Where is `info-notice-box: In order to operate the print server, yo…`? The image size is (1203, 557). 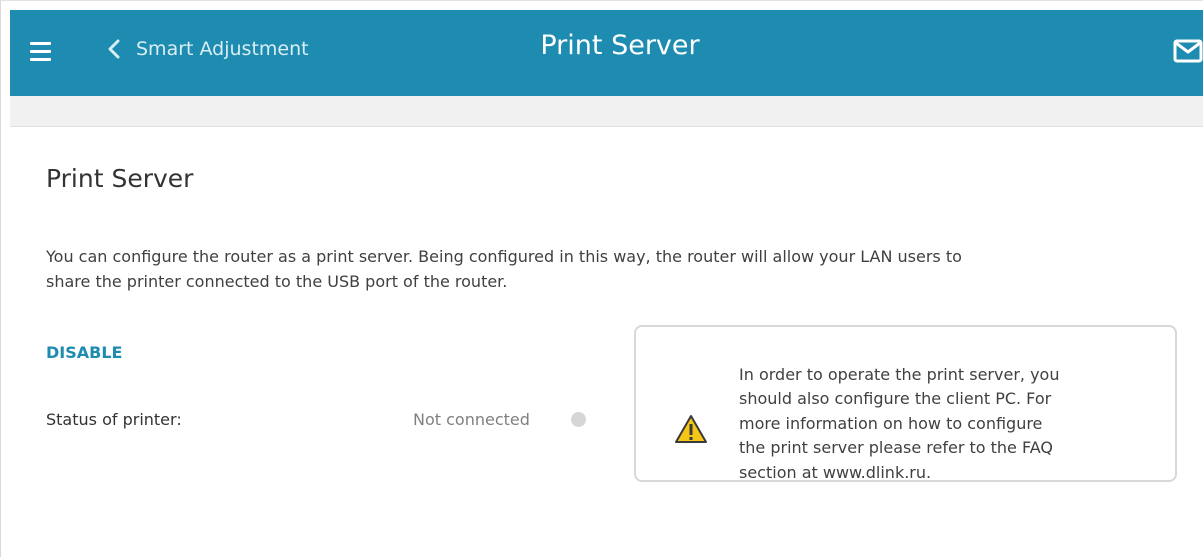
info-notice-box: In order to operate the print server, yo… is located at coordinates (905, 403).